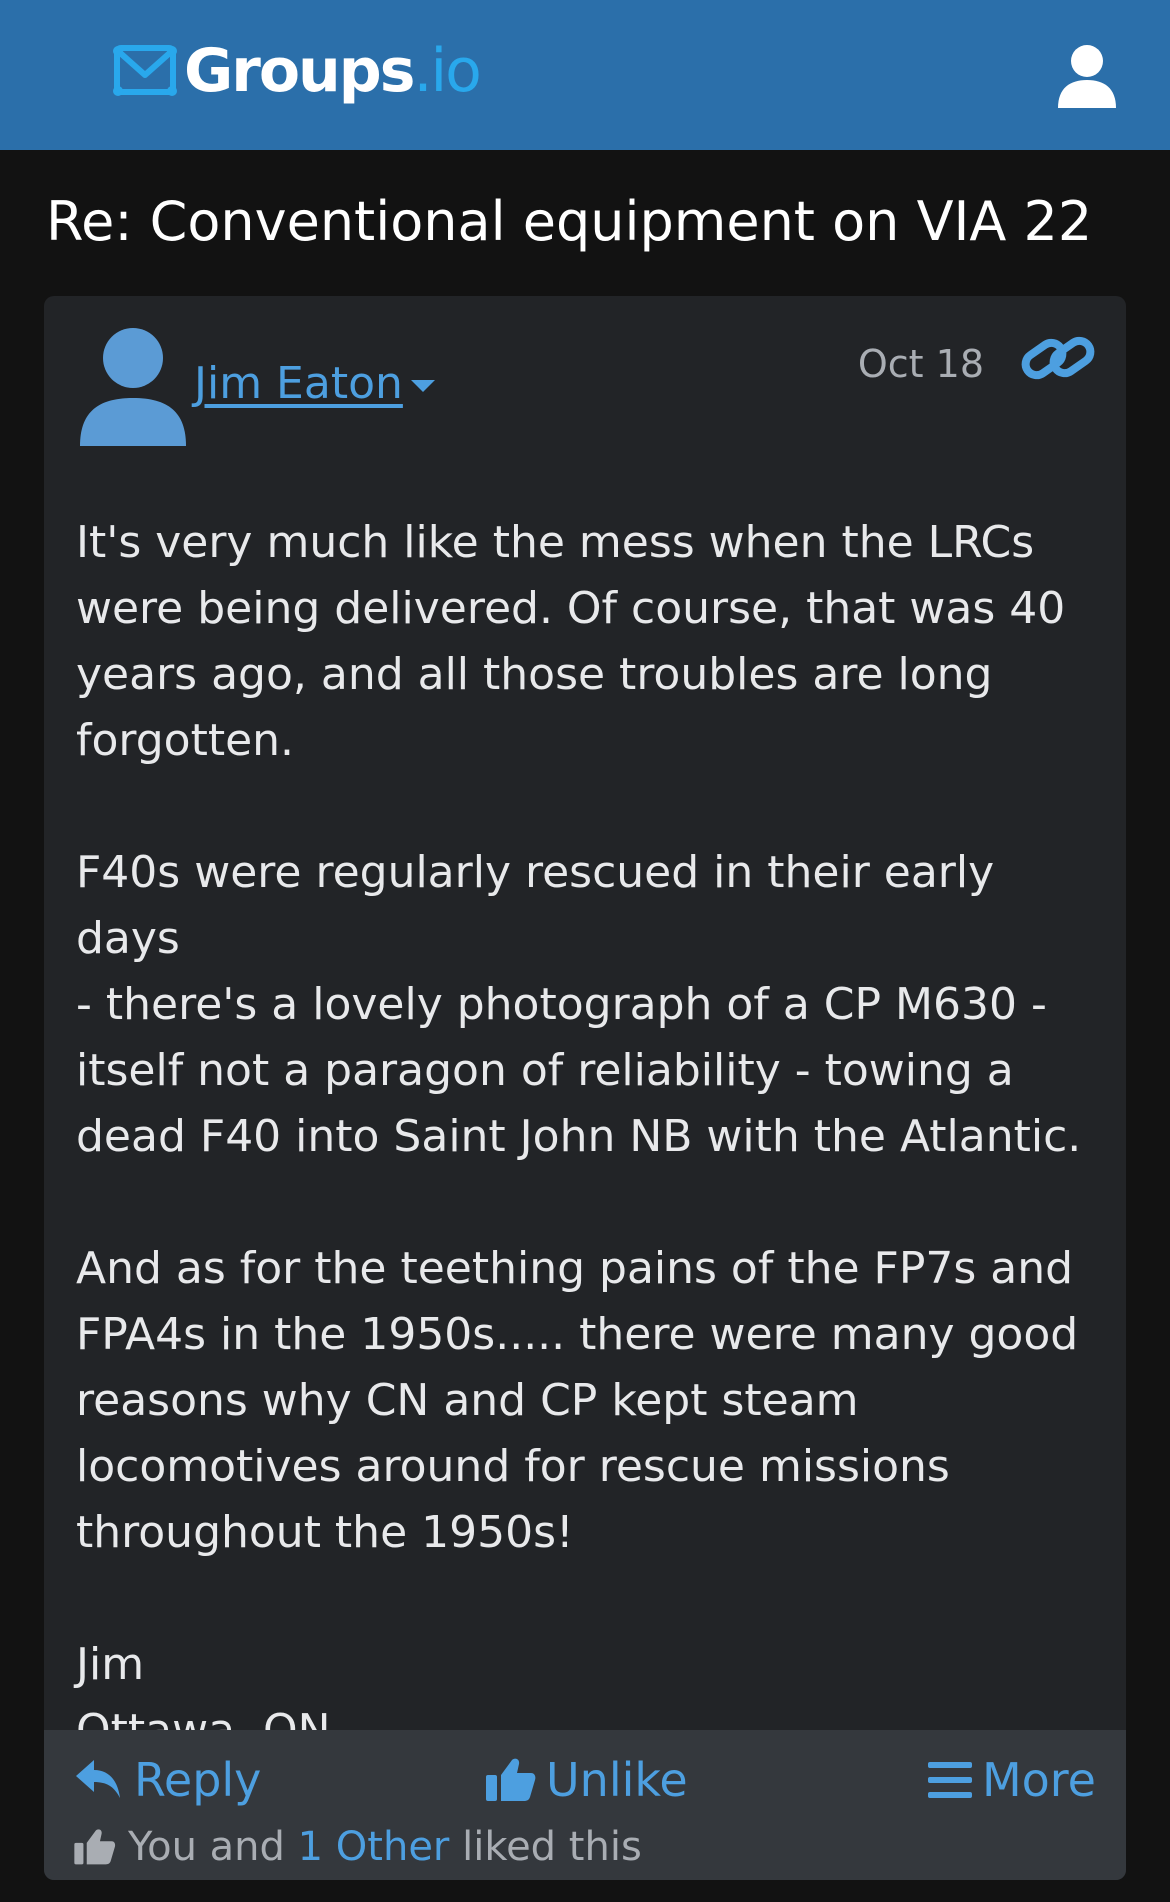  What do you see at coordinates (198, 1780) in the screenshot?
I see `reply-label: Reply` at bounding box center [198, 1780].